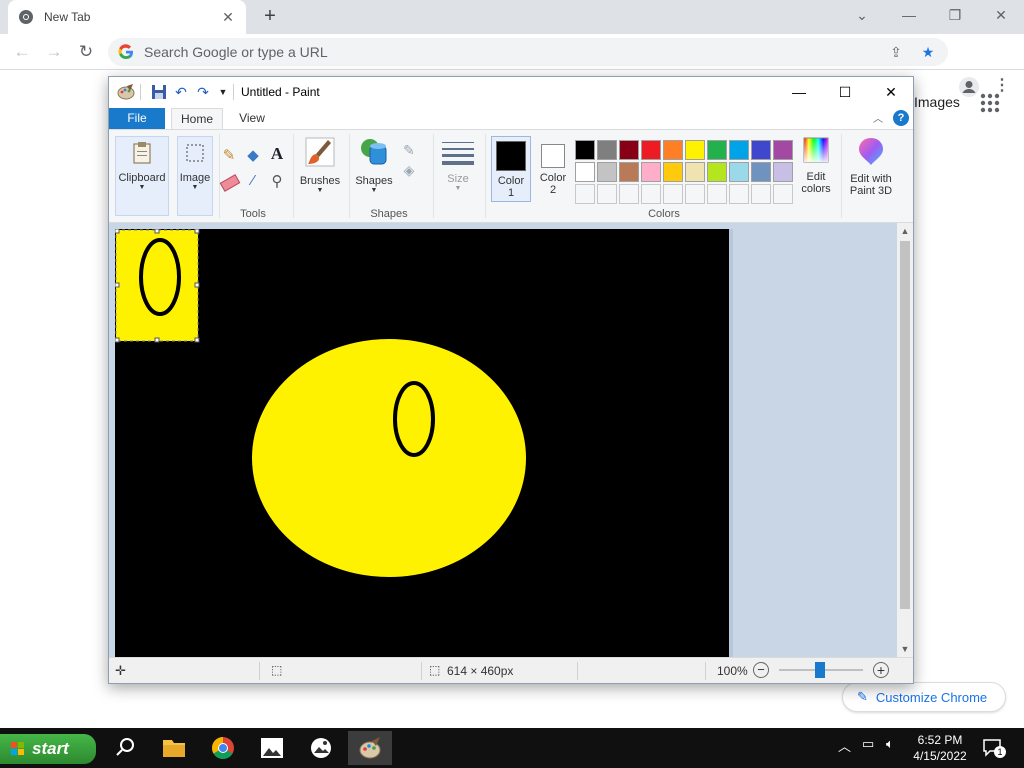 The width and height of the screenshot is (1024, 768). I want to click on color-picker-icon: ⁄, so click(253, 182).